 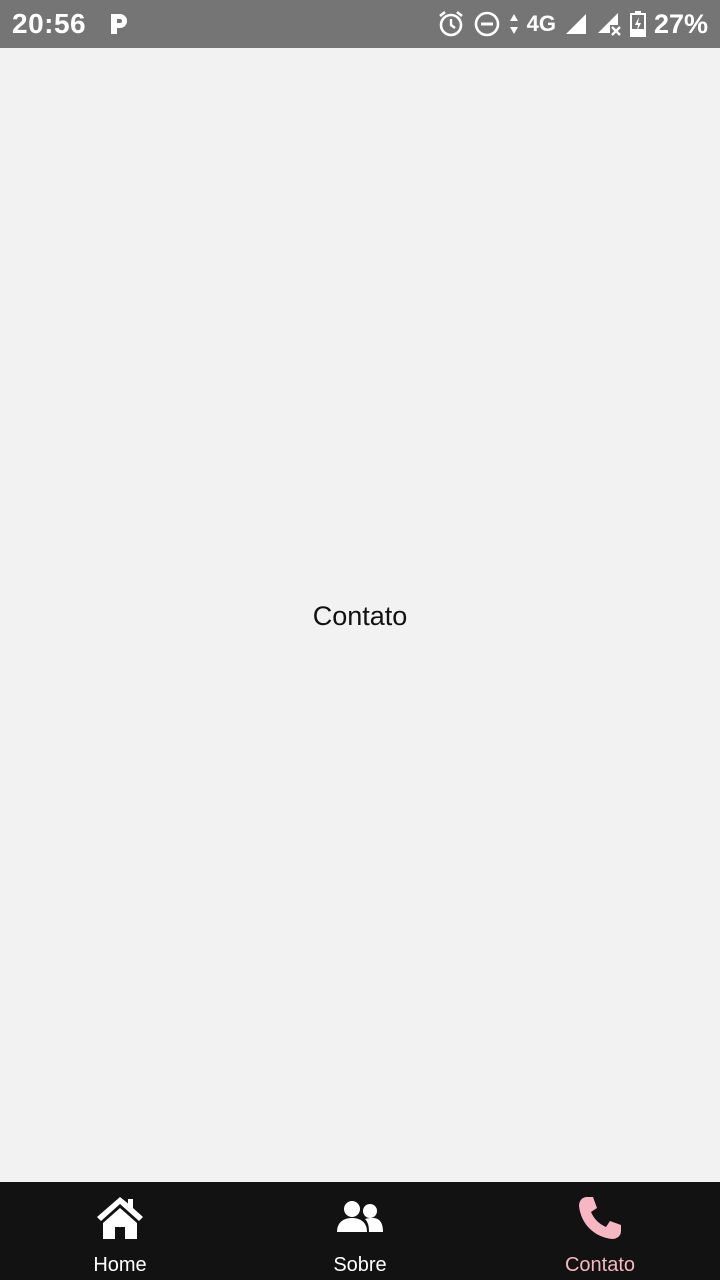 What do you see at coordinates (49, 23) in the screenshot?
I see `status-time: 20:56` at bounding box center [49, 23].